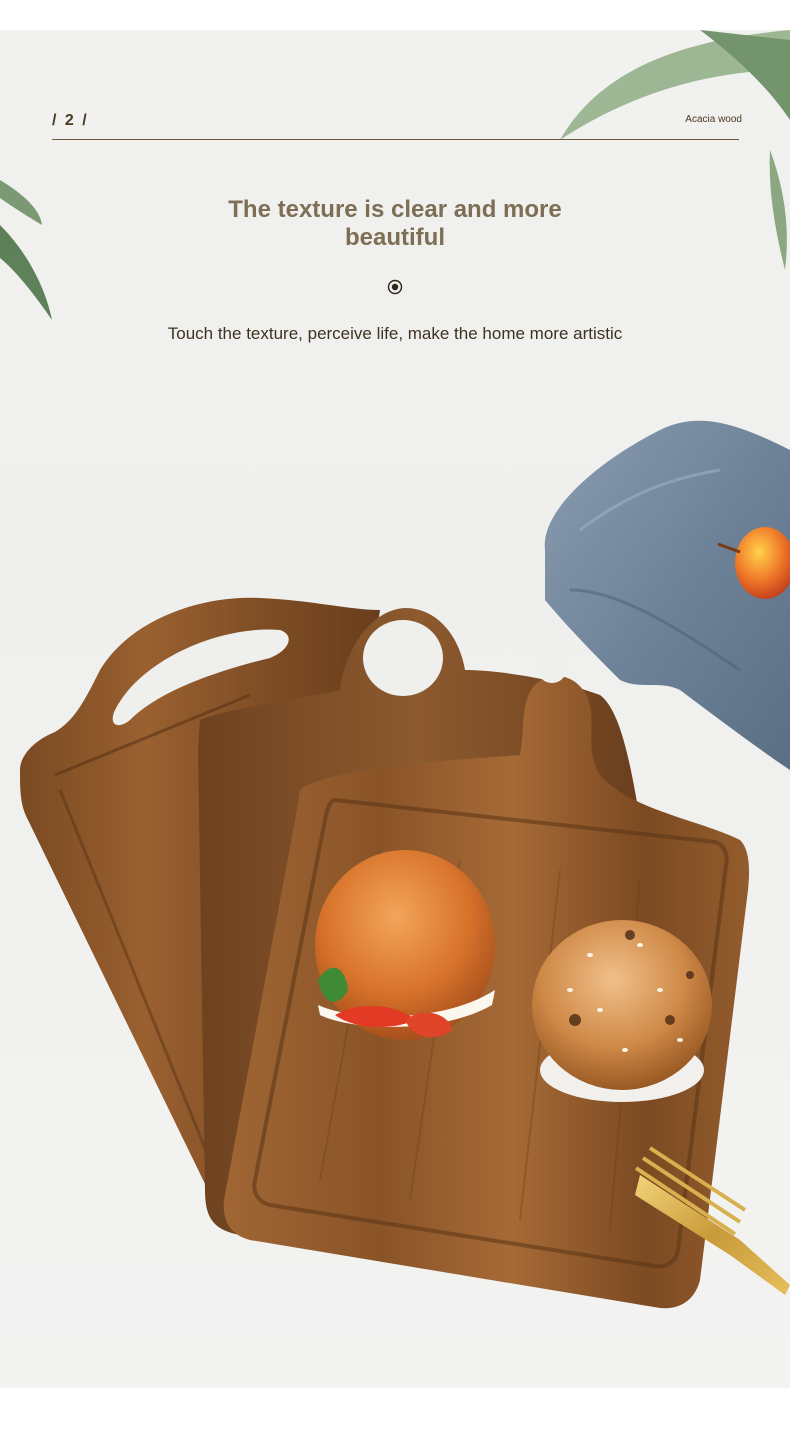  I want to click on headline-line-1: The texture is clear and more, so click(395, 209).